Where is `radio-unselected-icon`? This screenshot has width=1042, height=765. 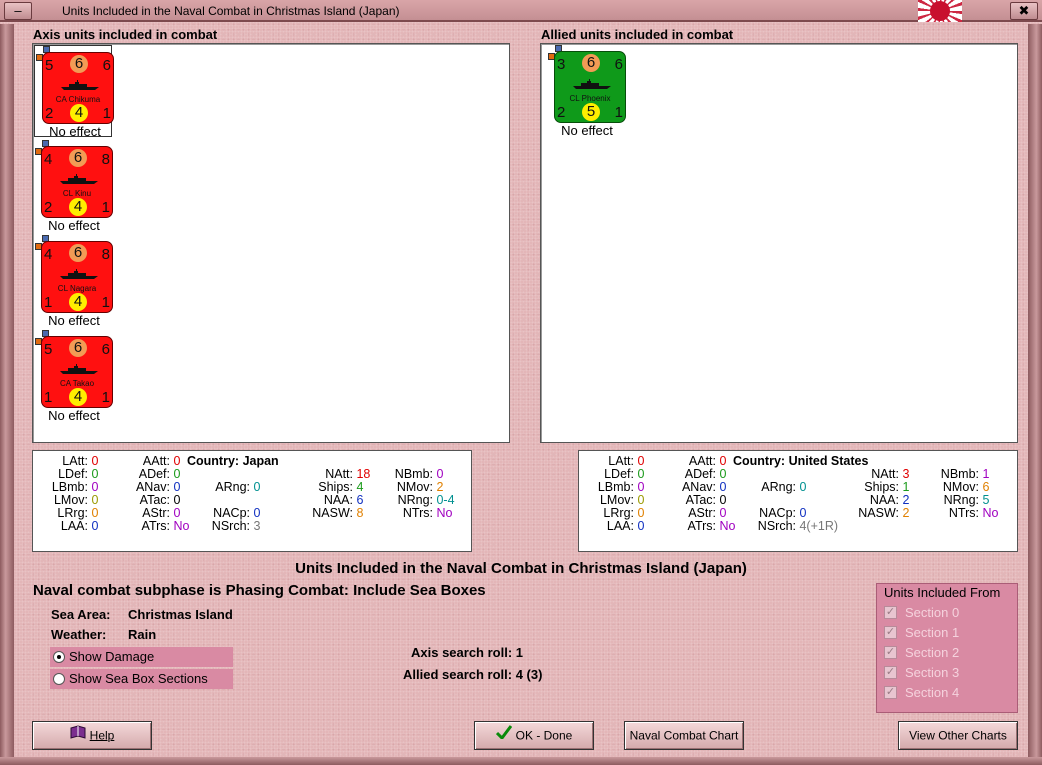
radio-unselected-icon is located at coordinates (59, 679).